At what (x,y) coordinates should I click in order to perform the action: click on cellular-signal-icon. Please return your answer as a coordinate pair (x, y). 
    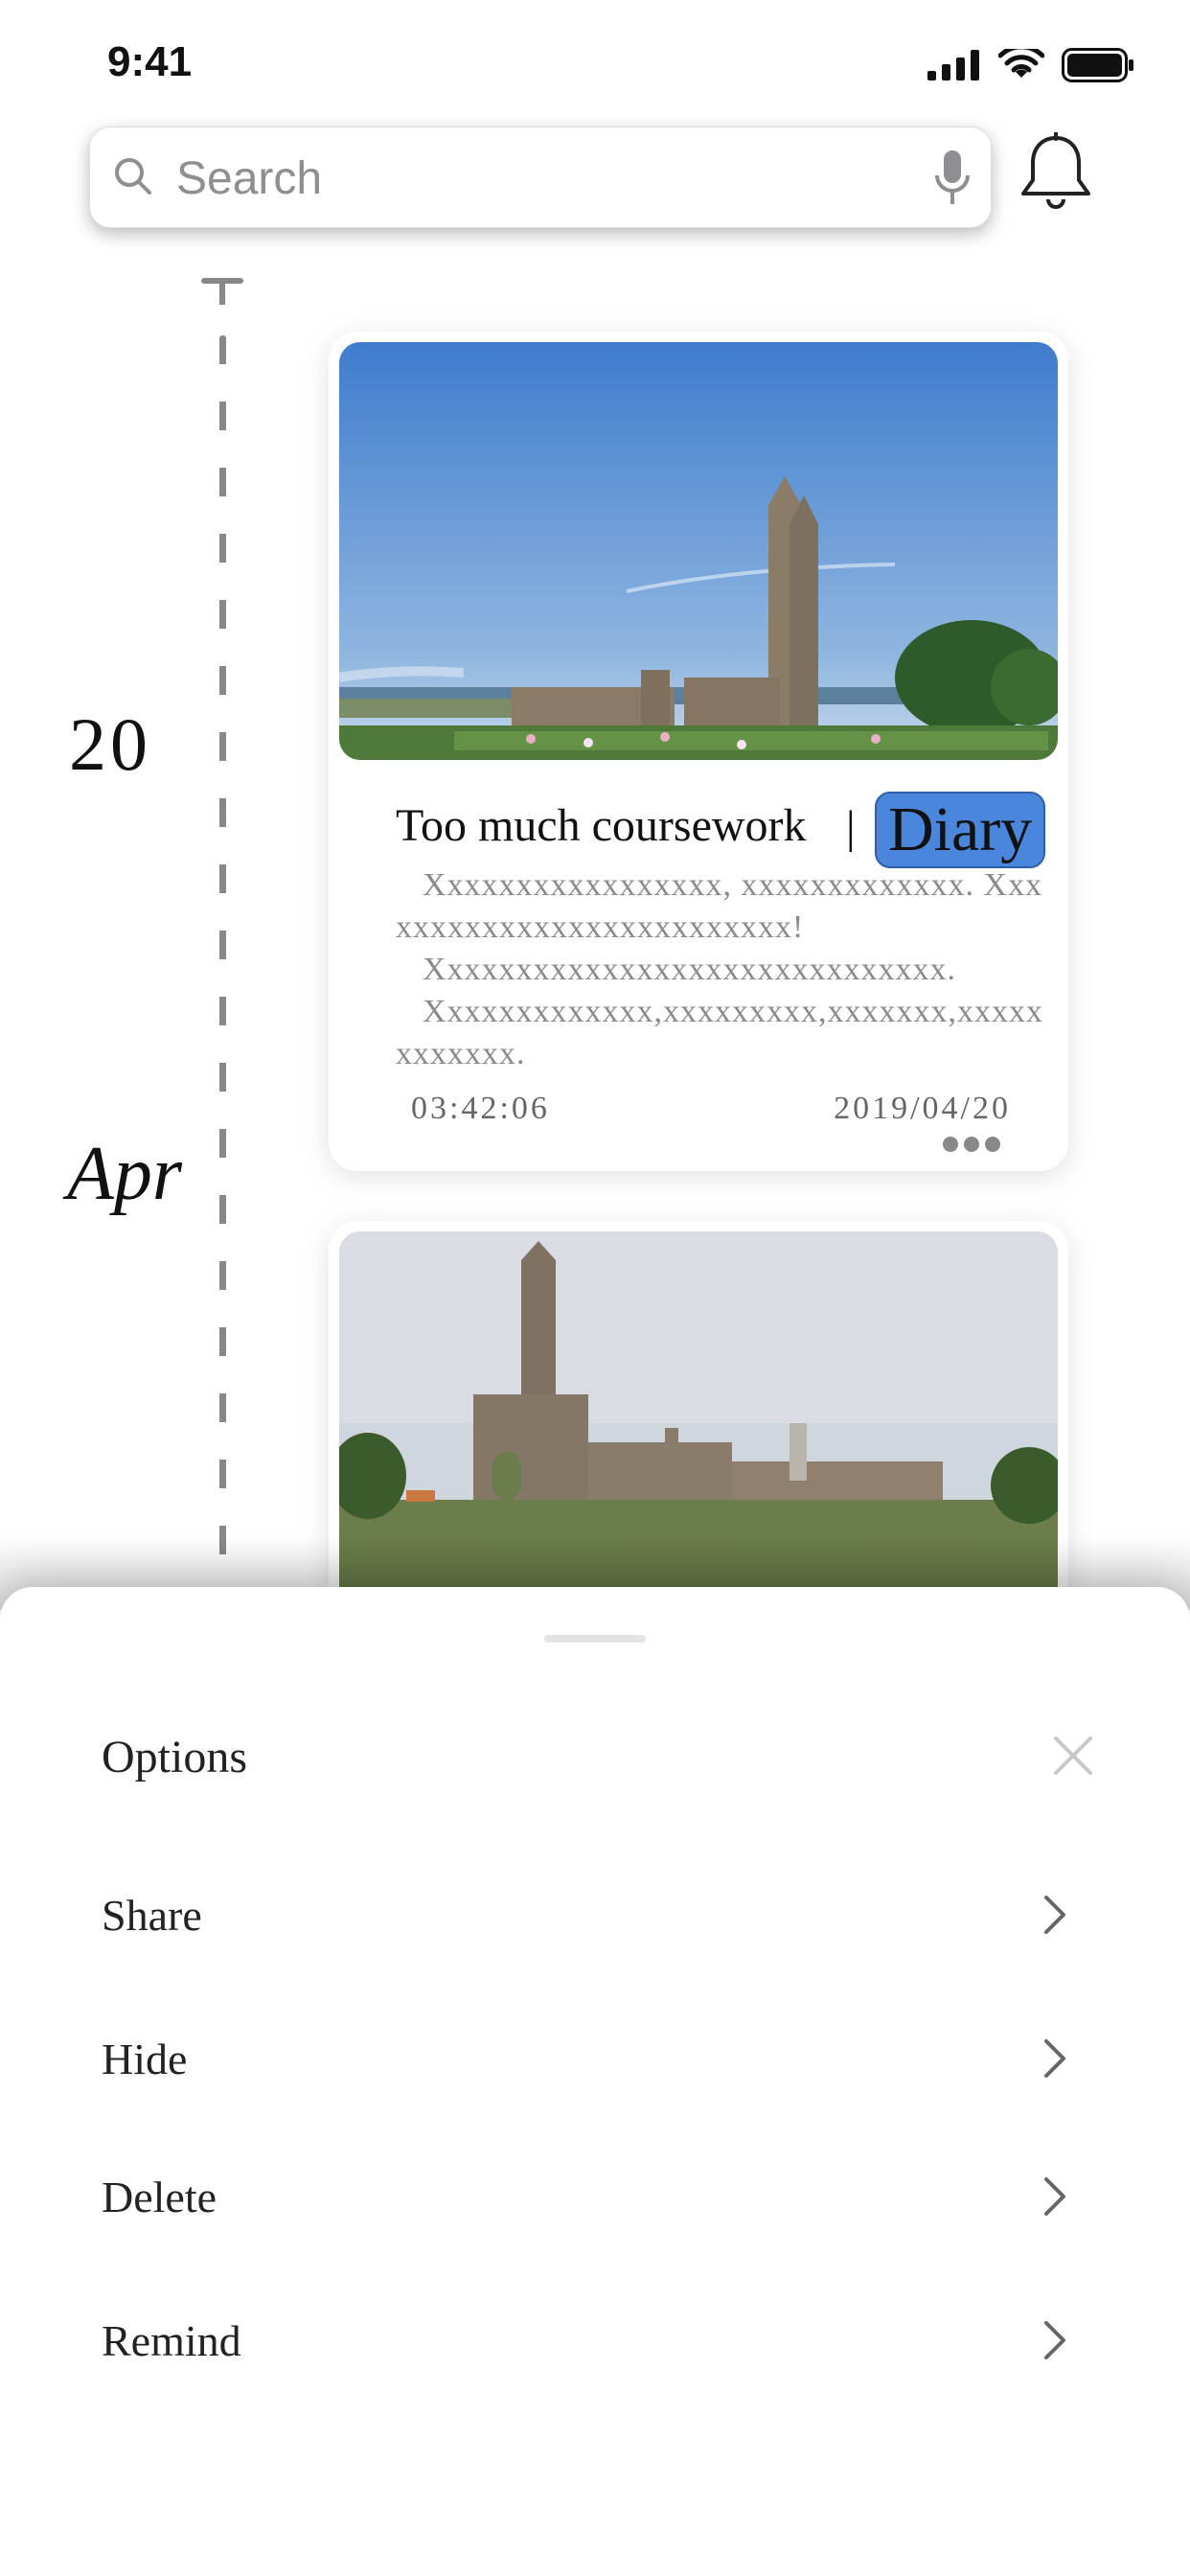
    Looking at the image, I should click on (953, 65).